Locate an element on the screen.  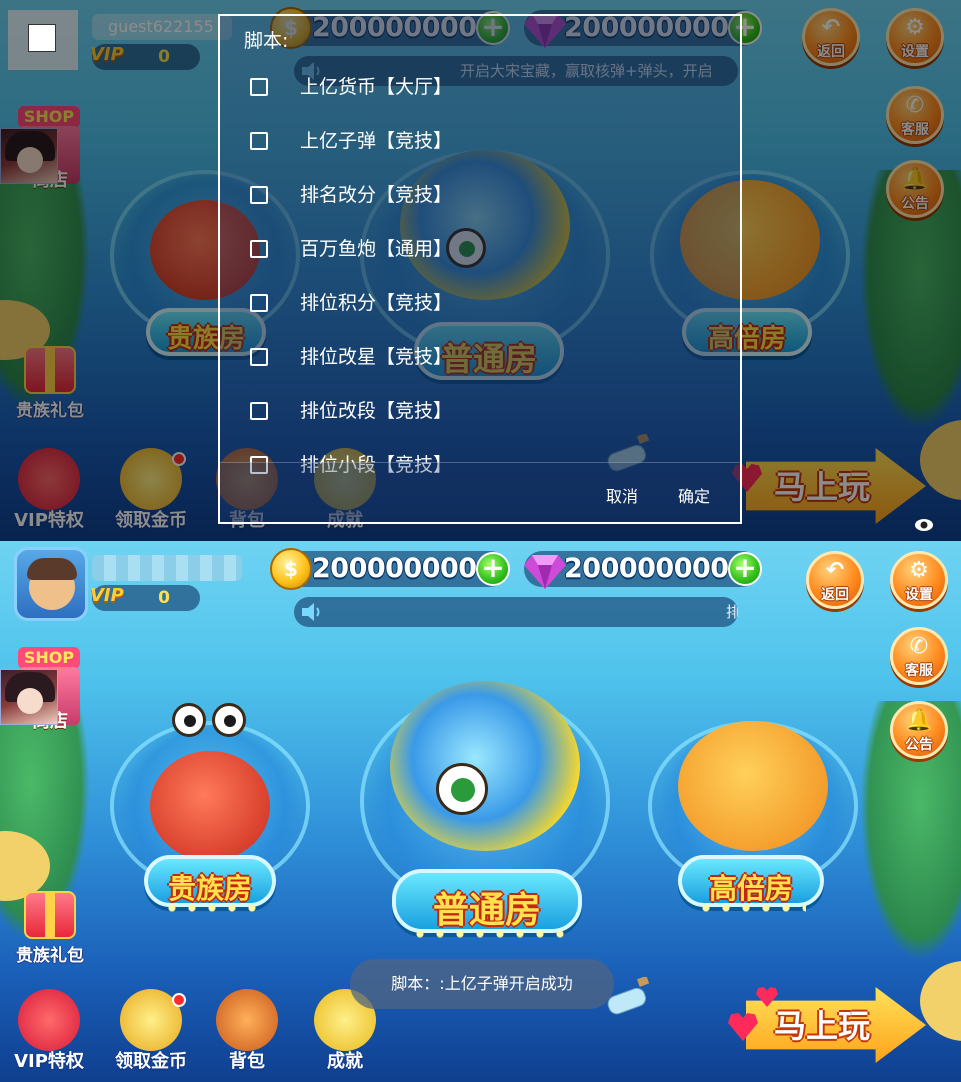
gem-balance: 2000000000 + is located at coordinates (643, 570).